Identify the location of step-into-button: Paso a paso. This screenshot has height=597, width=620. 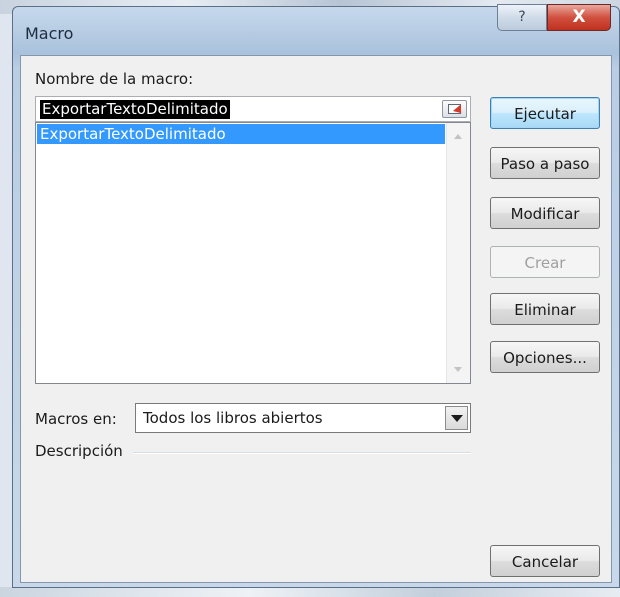
(545, 163).